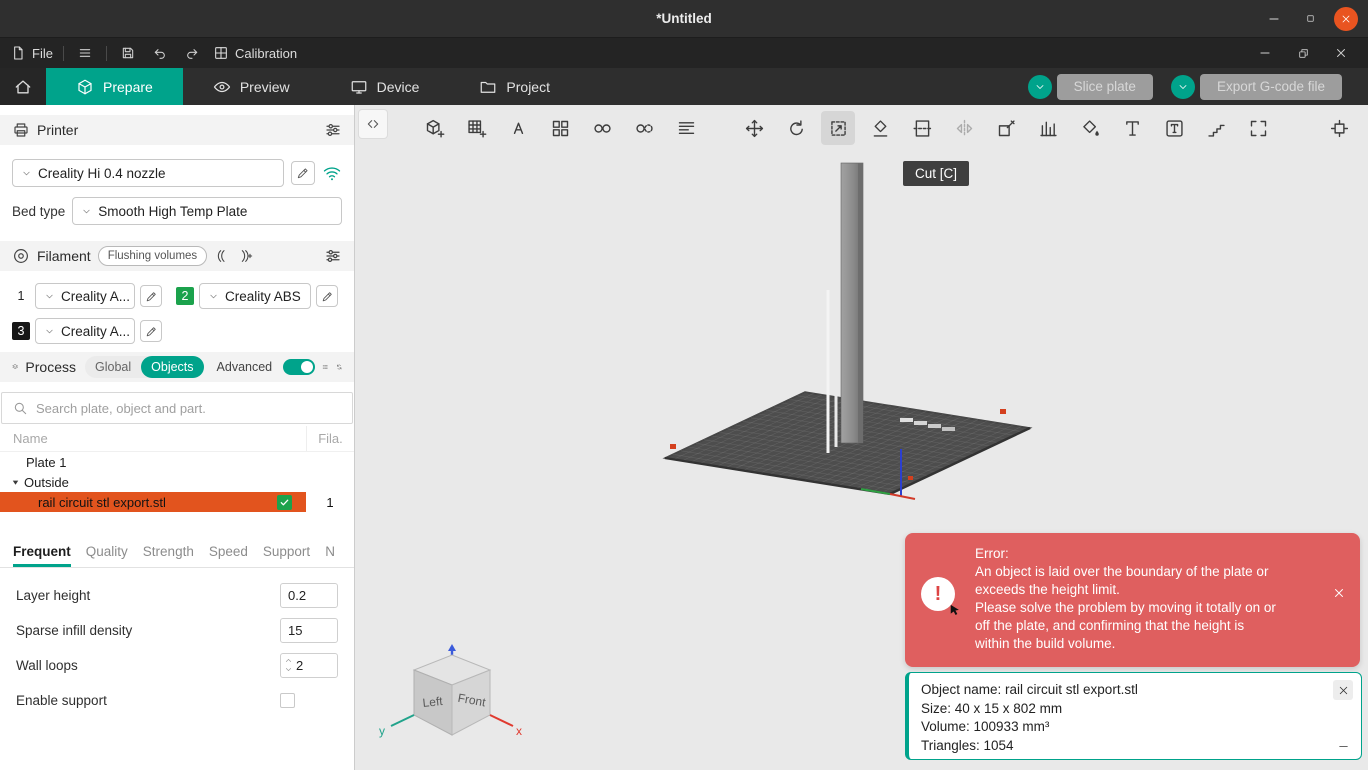  What do you see at coordinates (518, 128) in the screenshot?
I see `auto-orient-icon` at bounding box center [518, 128].